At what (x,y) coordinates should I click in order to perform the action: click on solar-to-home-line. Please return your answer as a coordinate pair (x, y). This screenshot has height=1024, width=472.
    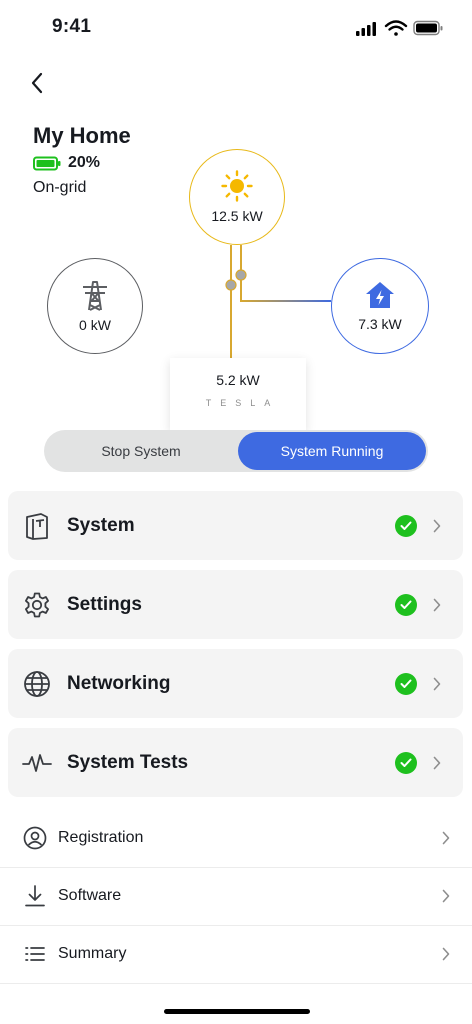
    Looking at the image, I should click on (285, 273).